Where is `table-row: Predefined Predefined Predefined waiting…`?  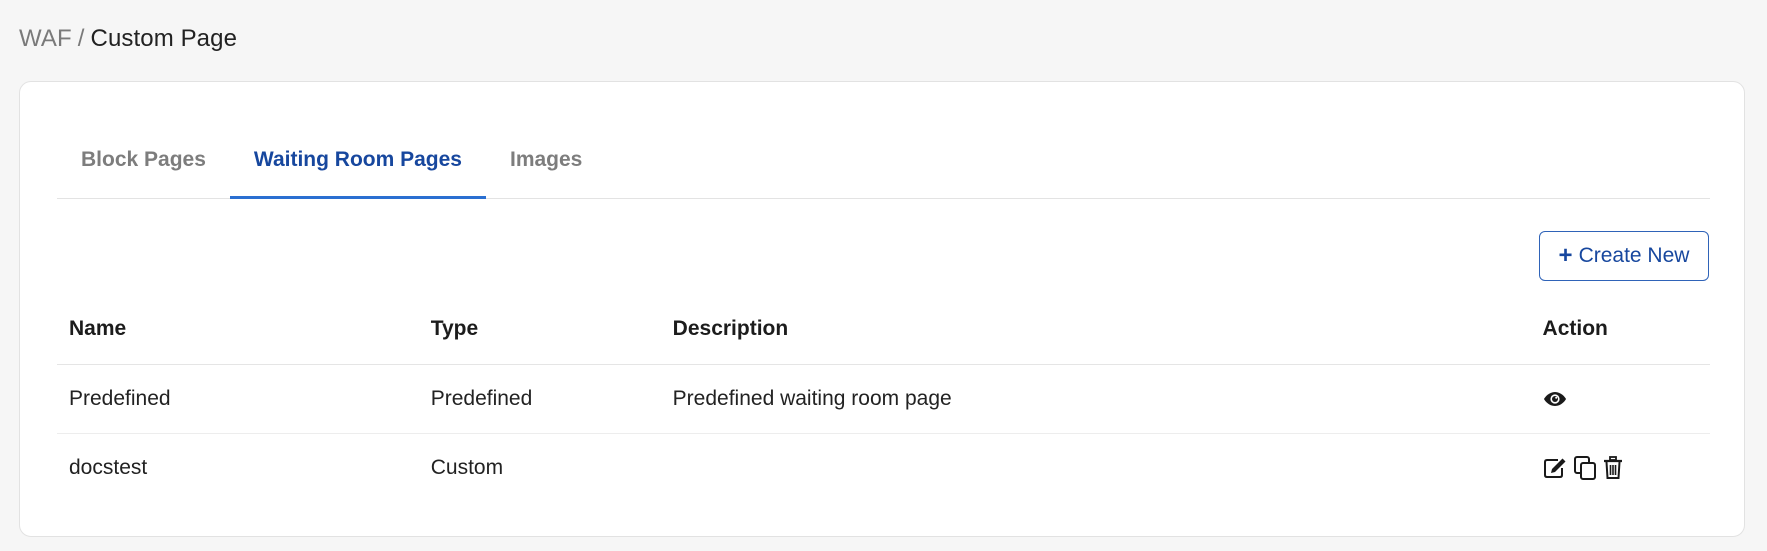
table-row: Predefined Predefined Predefined waiting… is located at coordinates (883, 399).